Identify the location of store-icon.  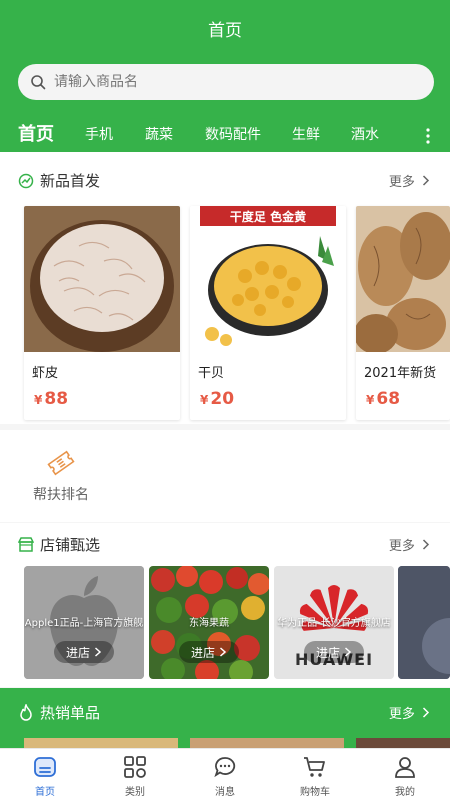
(26, 544).